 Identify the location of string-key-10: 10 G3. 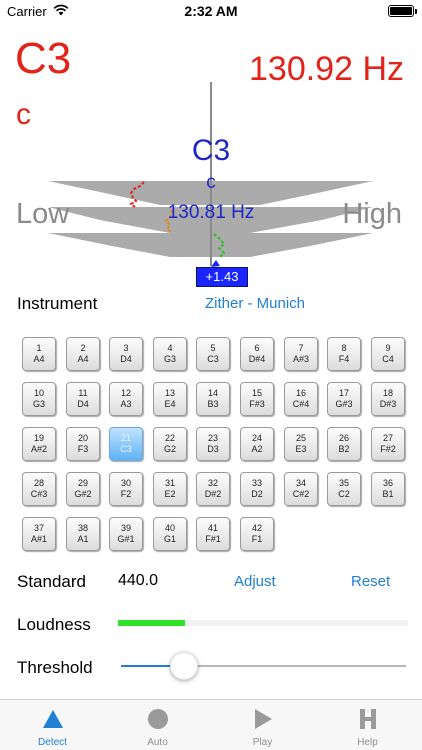
(39, 399).